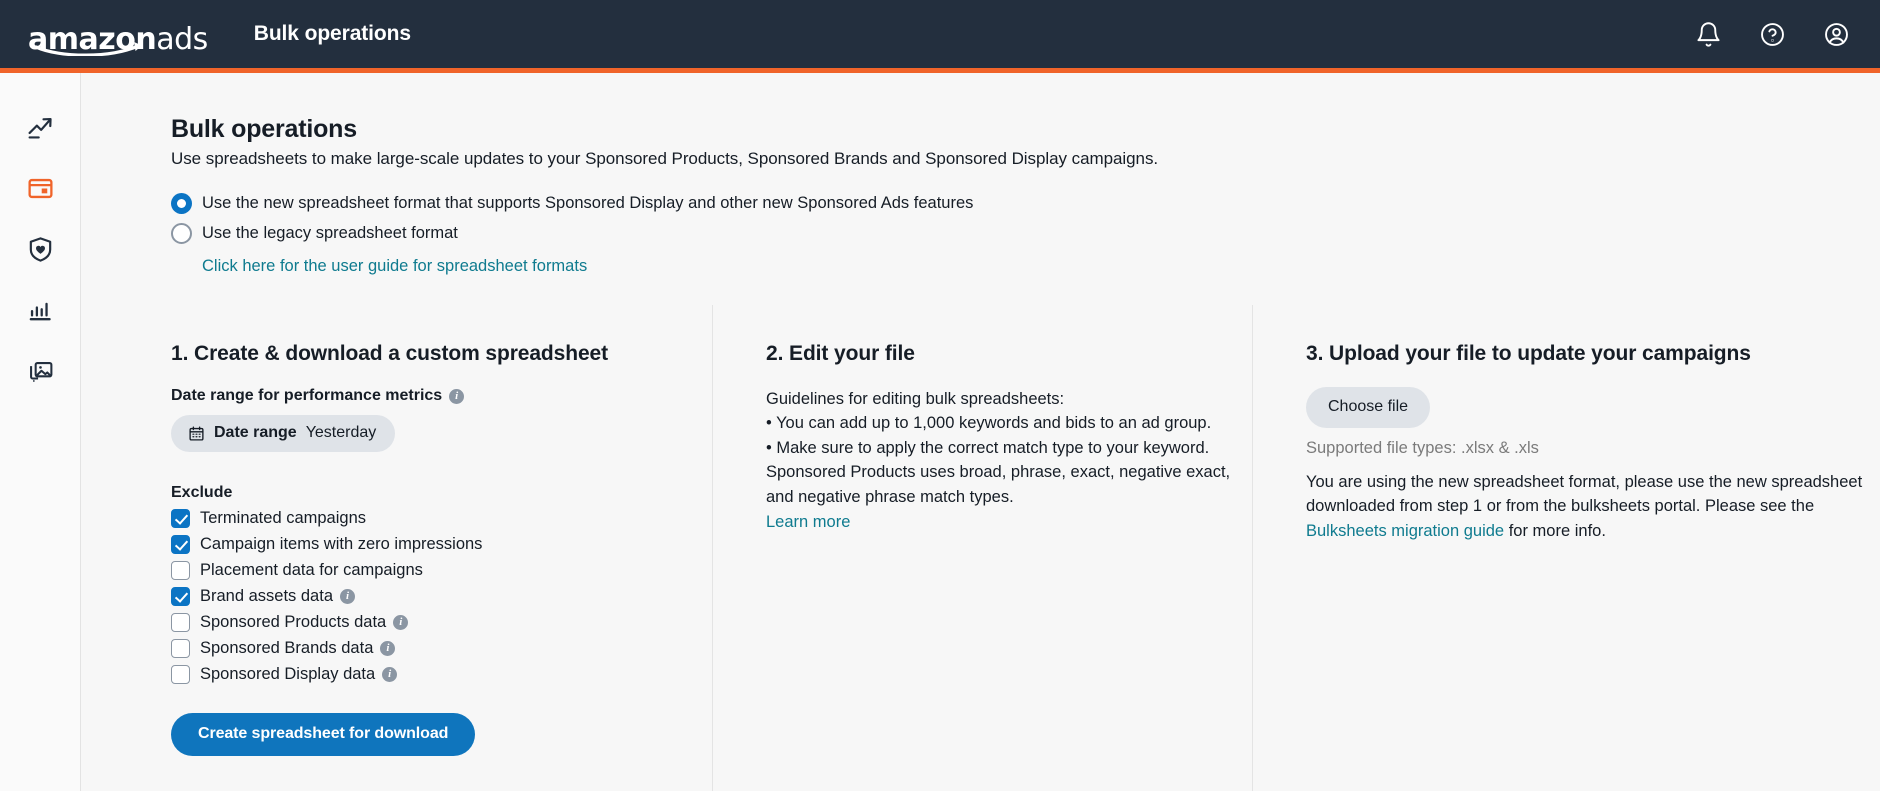 Image resolution: width=1880 pixels, height=791 pixels. I want to click on checkbox-label: Placement data for campaigns, so click(311, 570).